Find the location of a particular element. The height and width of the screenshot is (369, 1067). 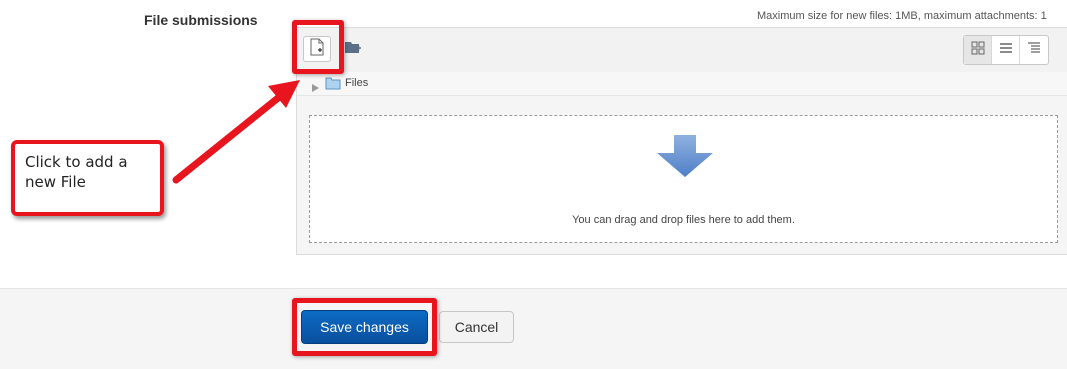

highlight-box-save is located at coordinates (364, 327).